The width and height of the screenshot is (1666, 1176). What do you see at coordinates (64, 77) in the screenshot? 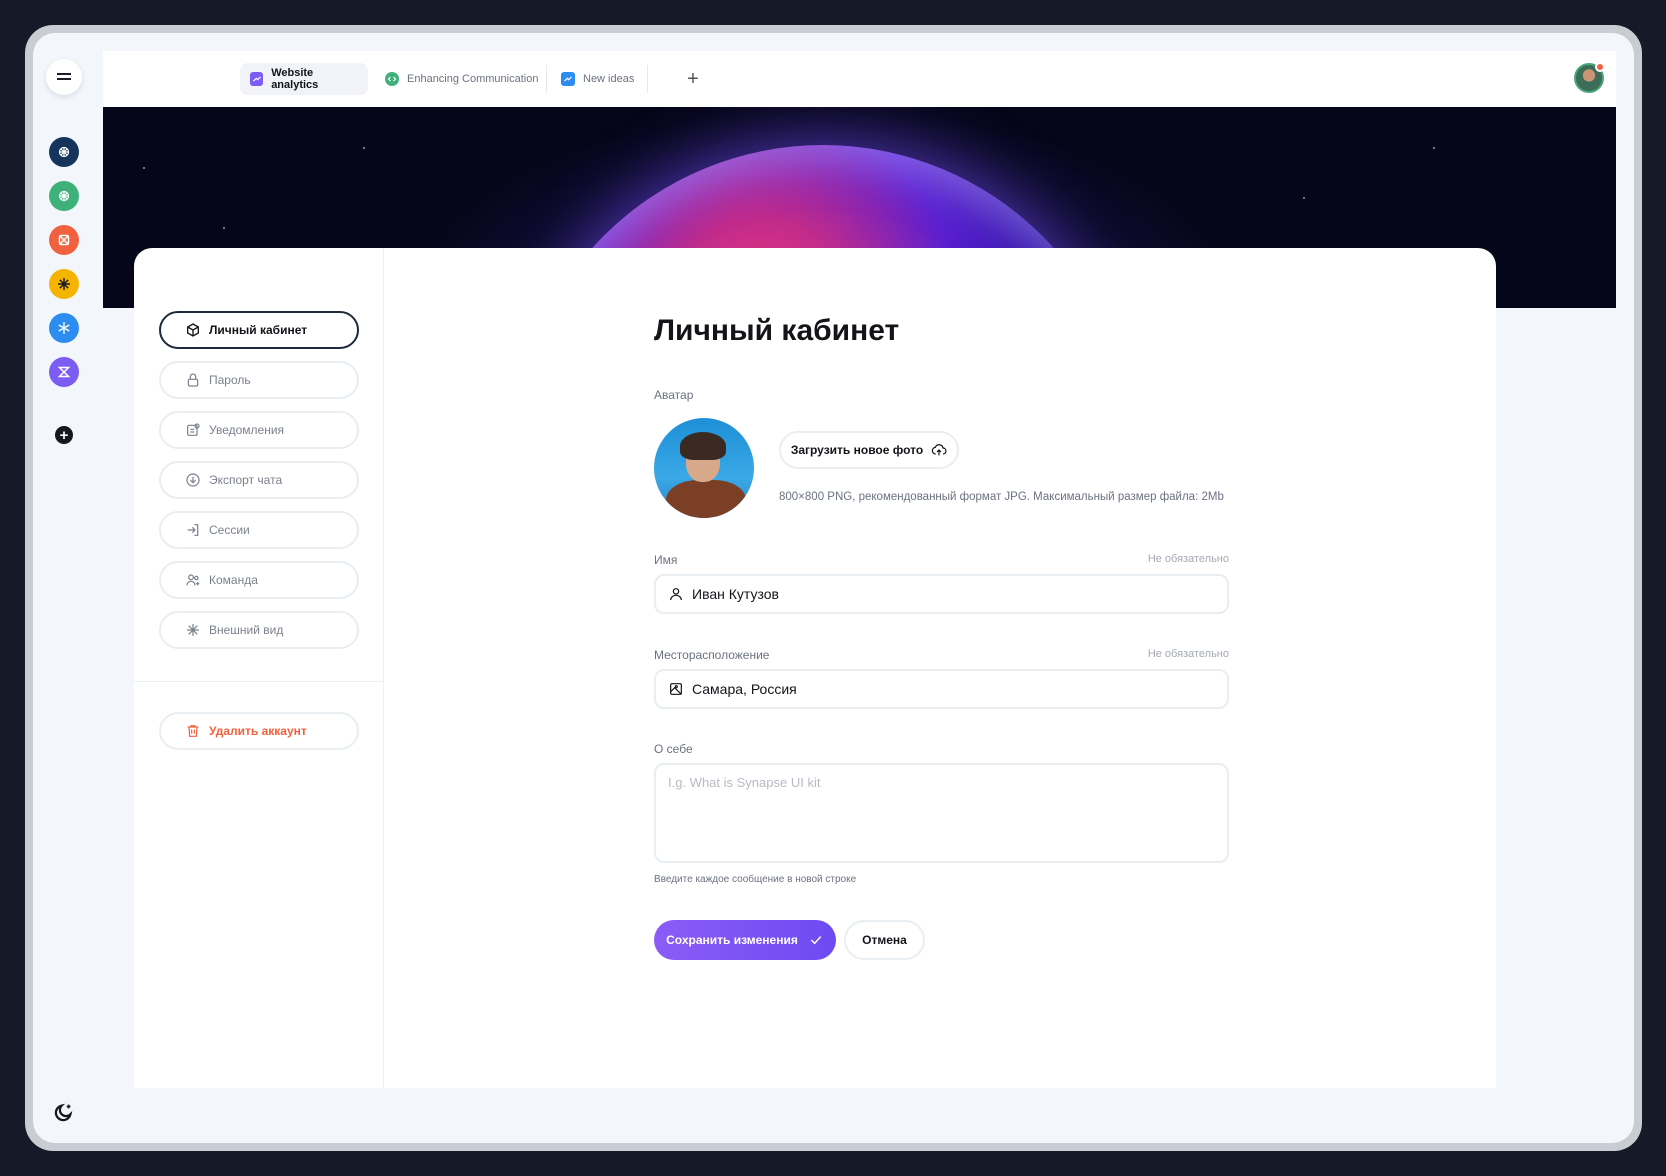
I see `menu-icon` at bounding box center [64, 77].